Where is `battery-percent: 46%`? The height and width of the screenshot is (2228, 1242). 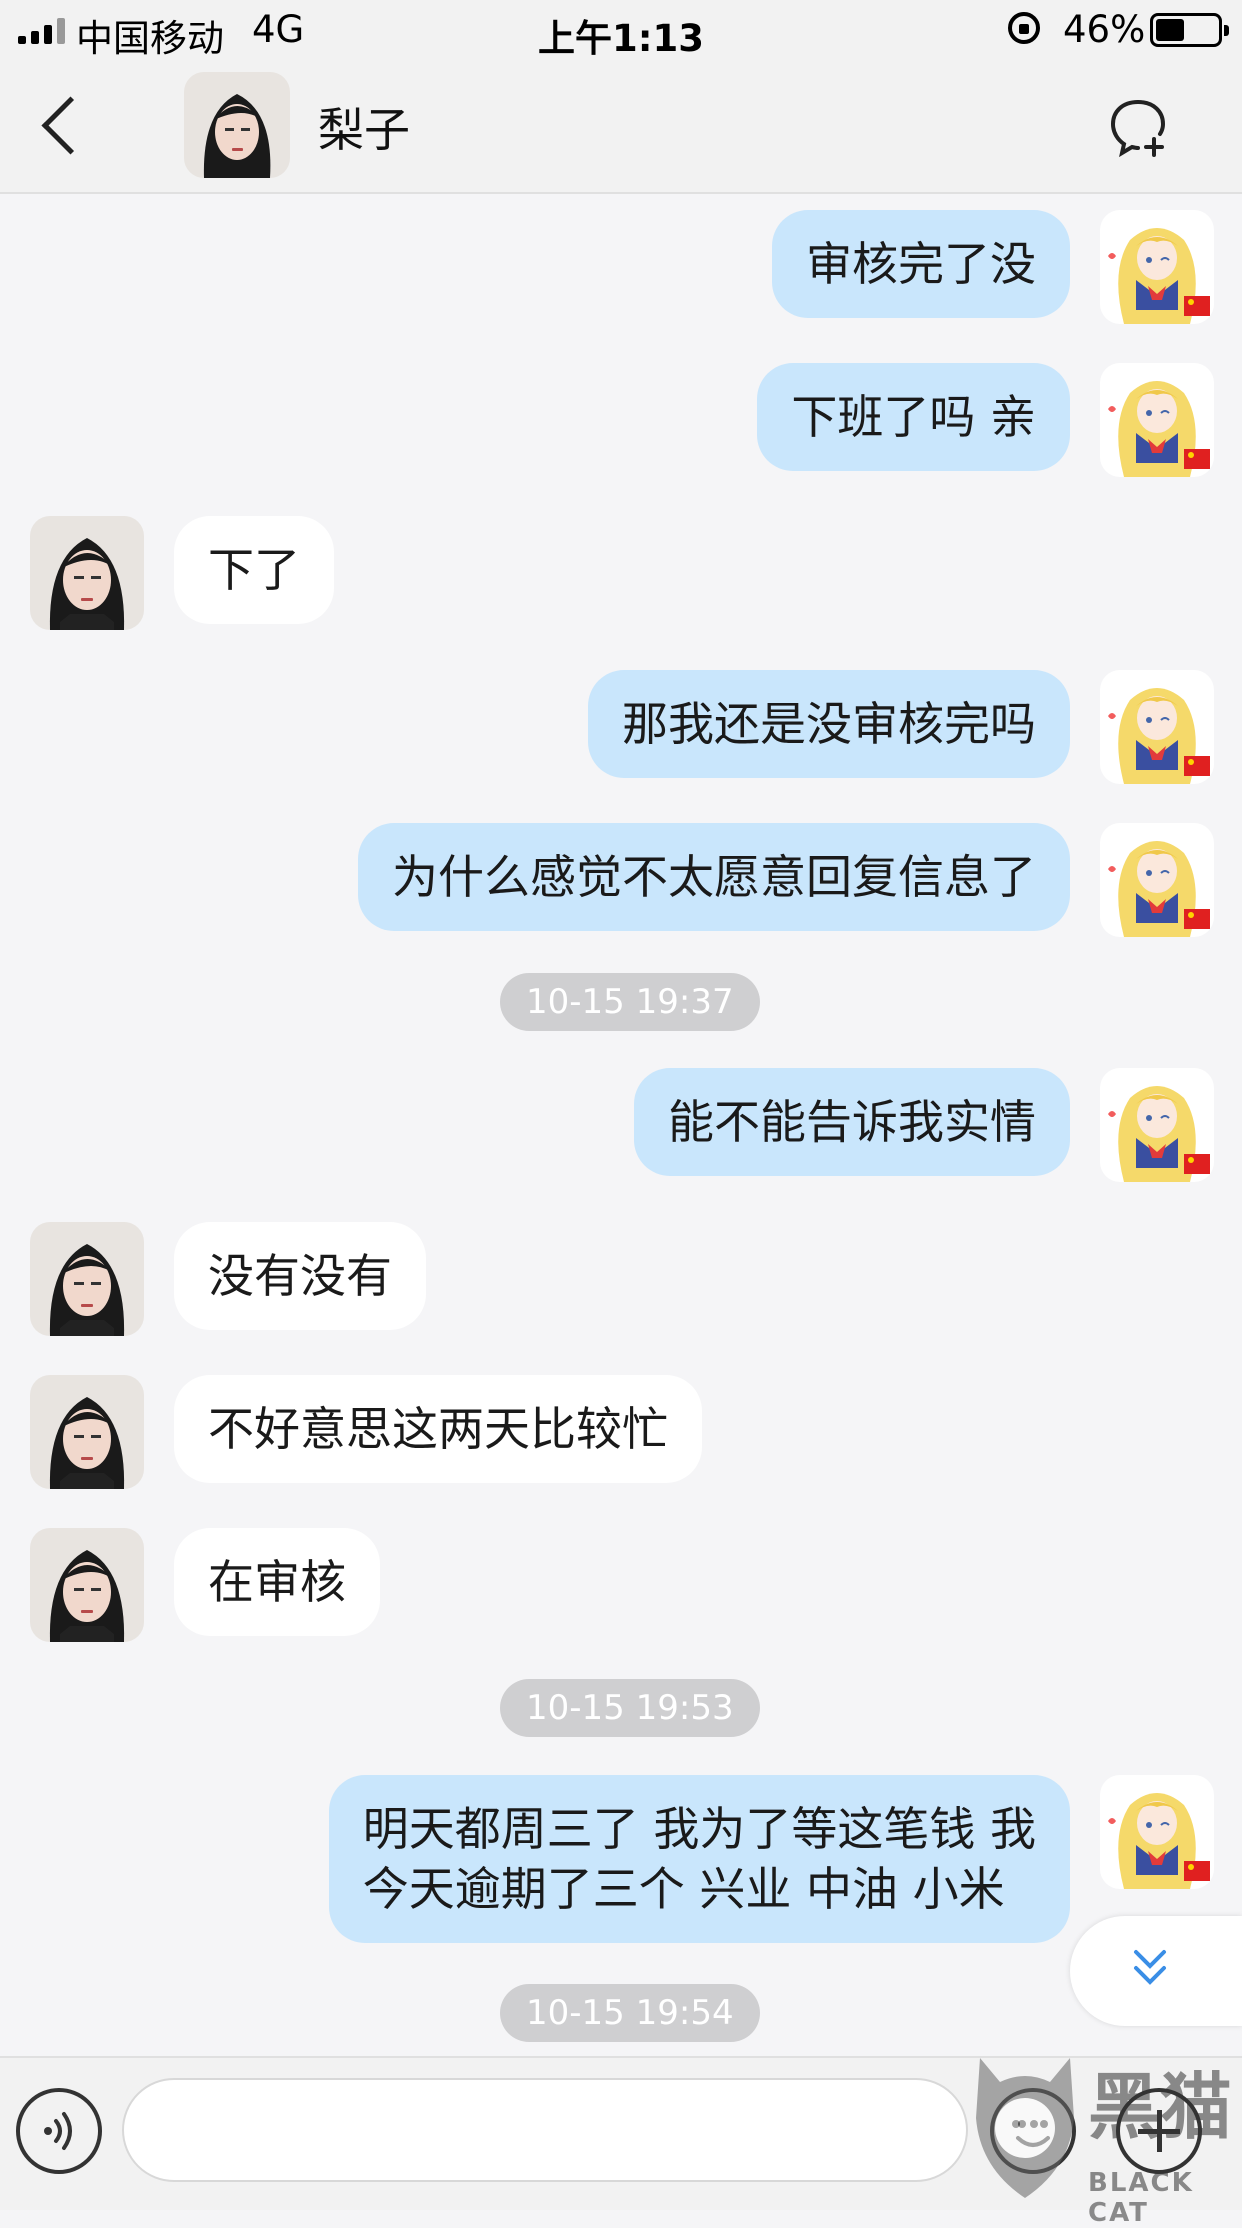 battery-percent: 46% is located at coordinates (1104, 29).